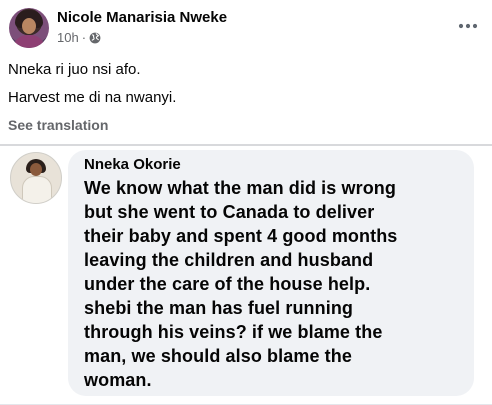  What do you see at coordinates (227, 284) in the screenshot?
I see `comment-text-line: under the care of the house help.` at bounding box center [227, 284].